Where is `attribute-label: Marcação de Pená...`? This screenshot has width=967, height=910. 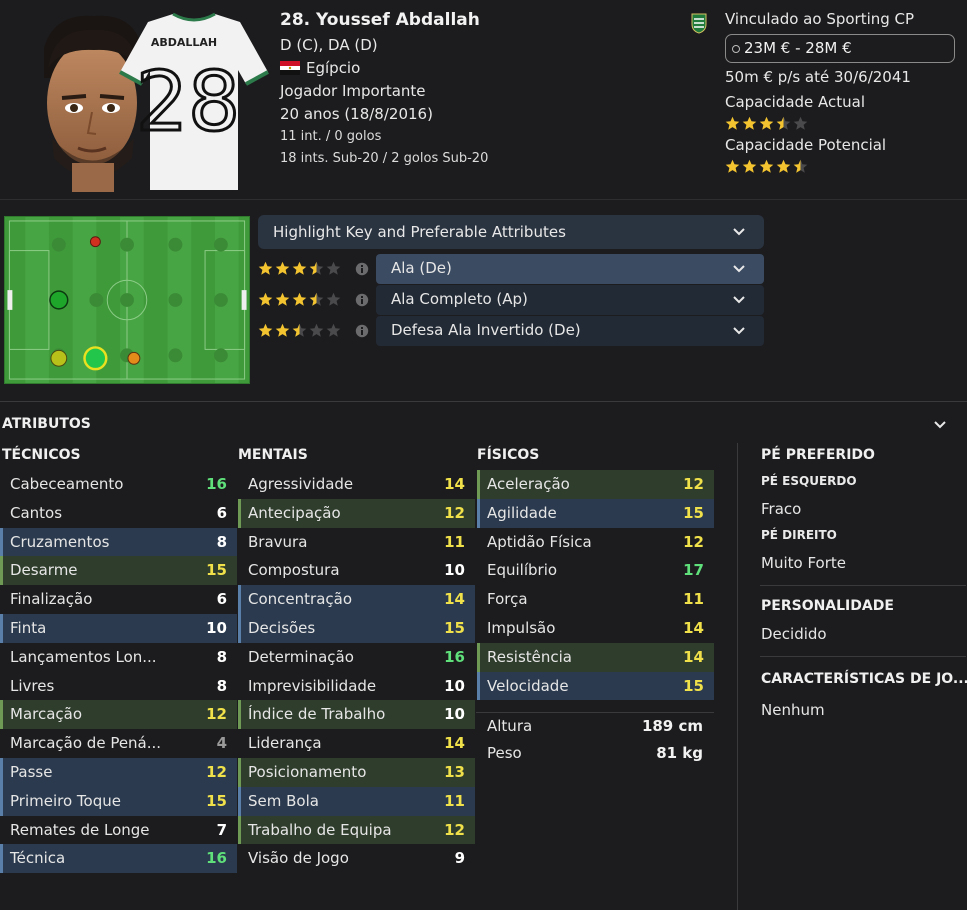
attribute-label: Marcação de Pená... is located at coordinates (86, 743).